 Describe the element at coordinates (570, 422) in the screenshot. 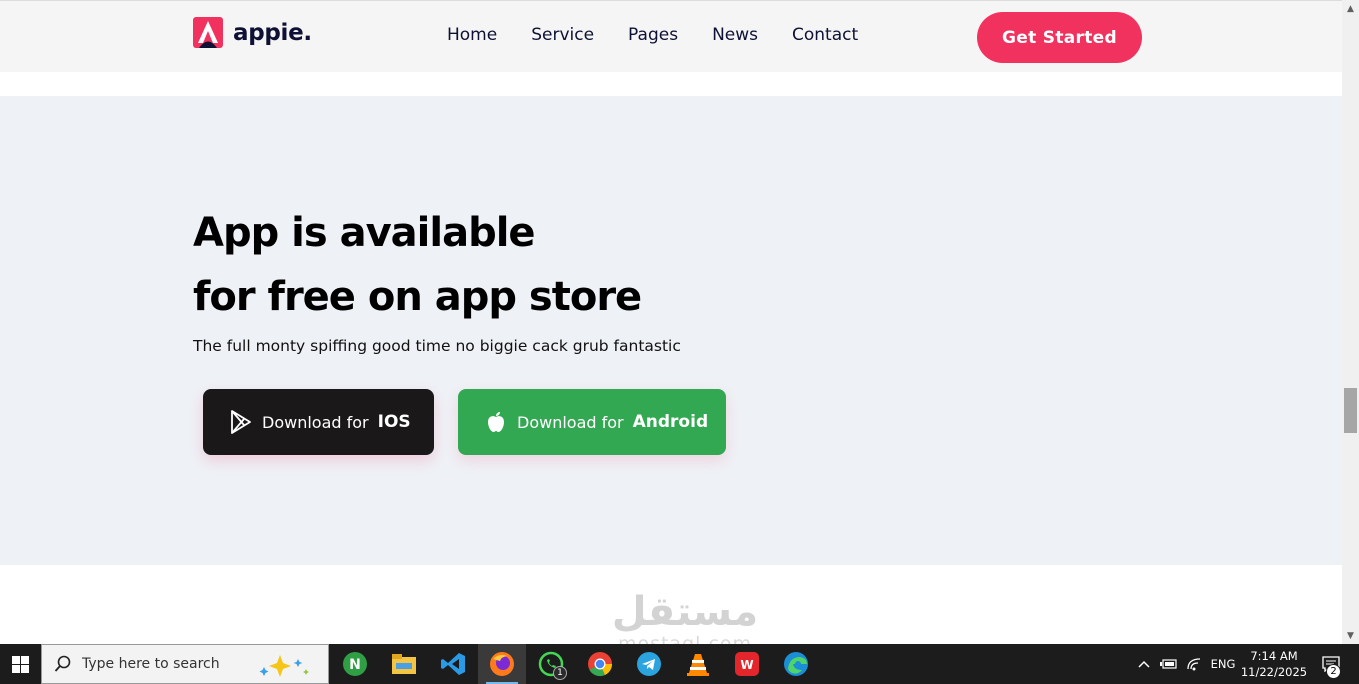

I see `download-android-prefix: Download for` at that location.